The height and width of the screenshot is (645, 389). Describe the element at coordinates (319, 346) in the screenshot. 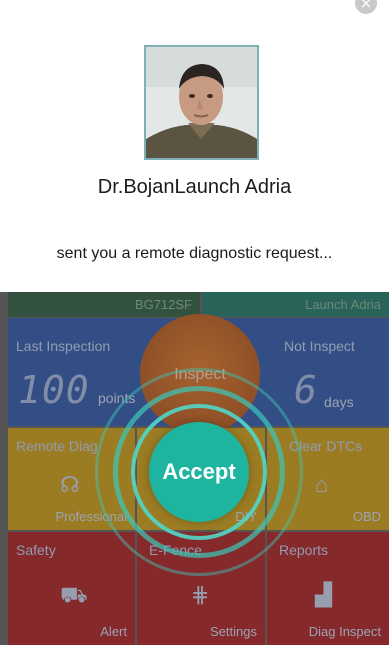

I see `tile-title: Not Inspect` at that location.